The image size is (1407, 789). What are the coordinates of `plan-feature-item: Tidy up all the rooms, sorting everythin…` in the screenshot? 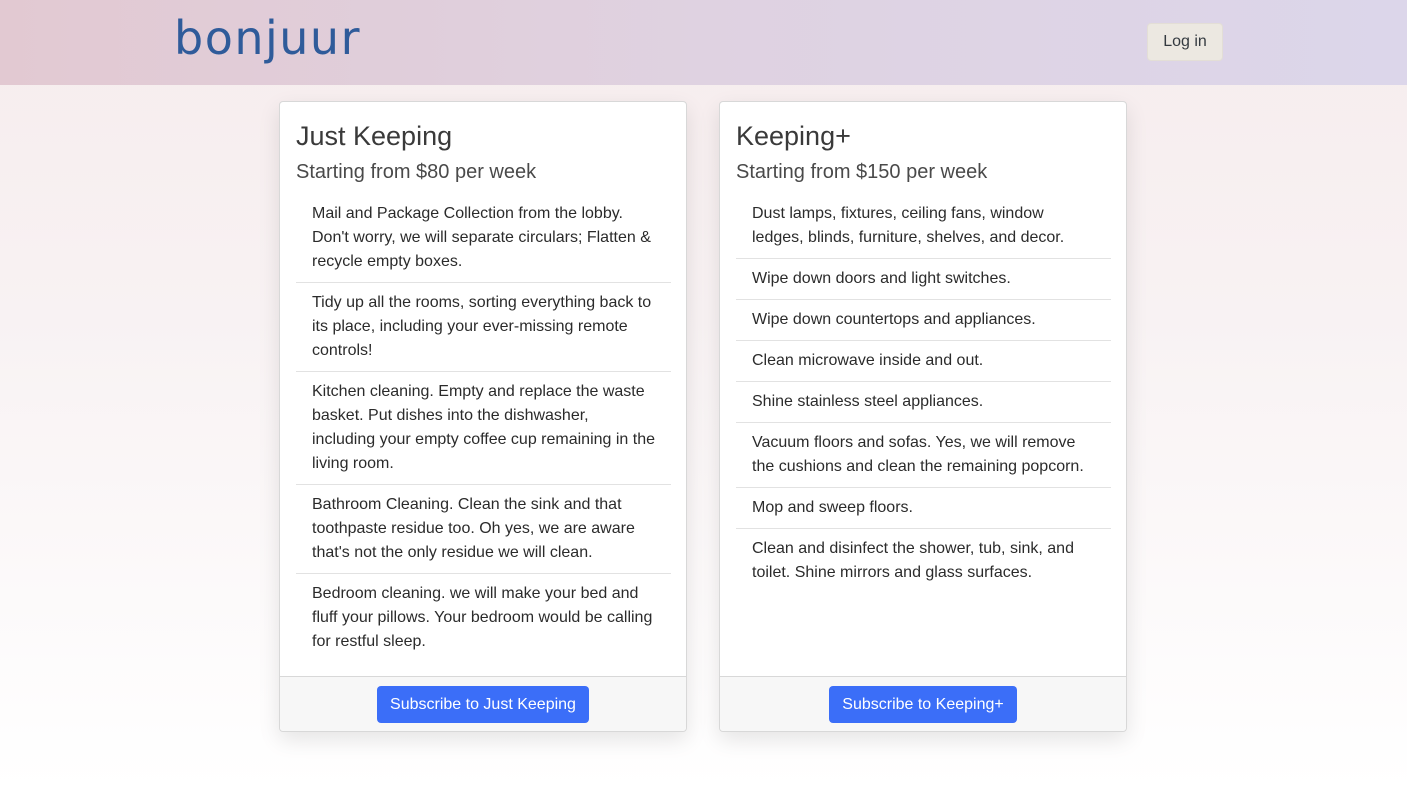 It's located at (483, 327).